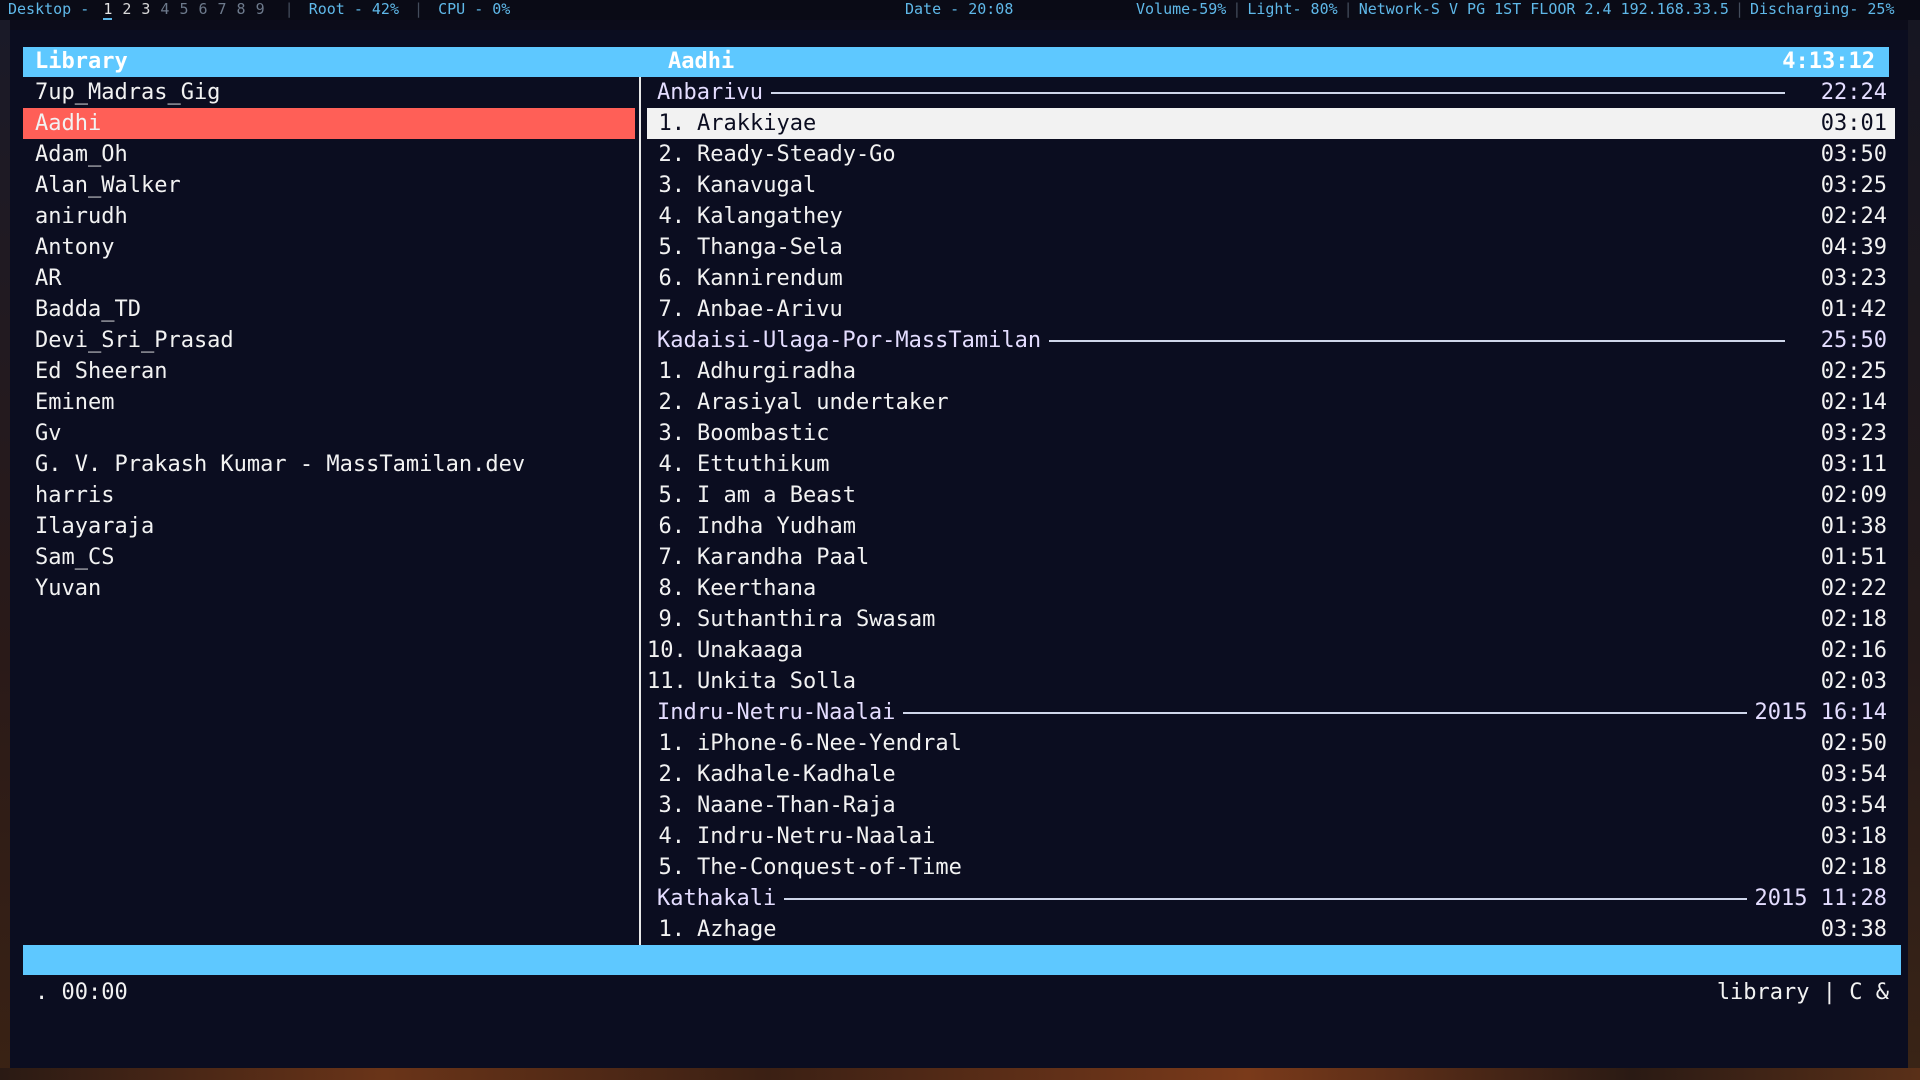 Image resolution: width=1920 pixels, height=1080 pixels. What do you see at coordinates (1271, 371) in the screenshot?
I see `track-row: 1. Adhurgiradha 02:25` at bounding box center [1271, 371].